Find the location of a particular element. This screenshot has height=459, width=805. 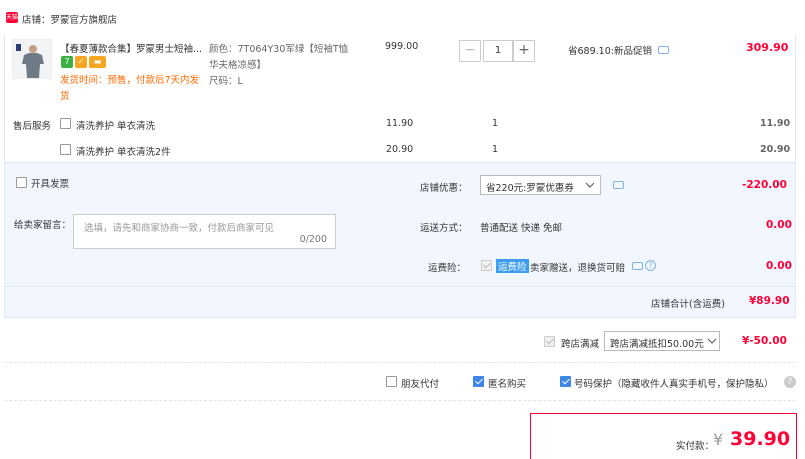

store-name: 店铺：罗蒙官方旗舰店 is located at coordinates (69, 19).